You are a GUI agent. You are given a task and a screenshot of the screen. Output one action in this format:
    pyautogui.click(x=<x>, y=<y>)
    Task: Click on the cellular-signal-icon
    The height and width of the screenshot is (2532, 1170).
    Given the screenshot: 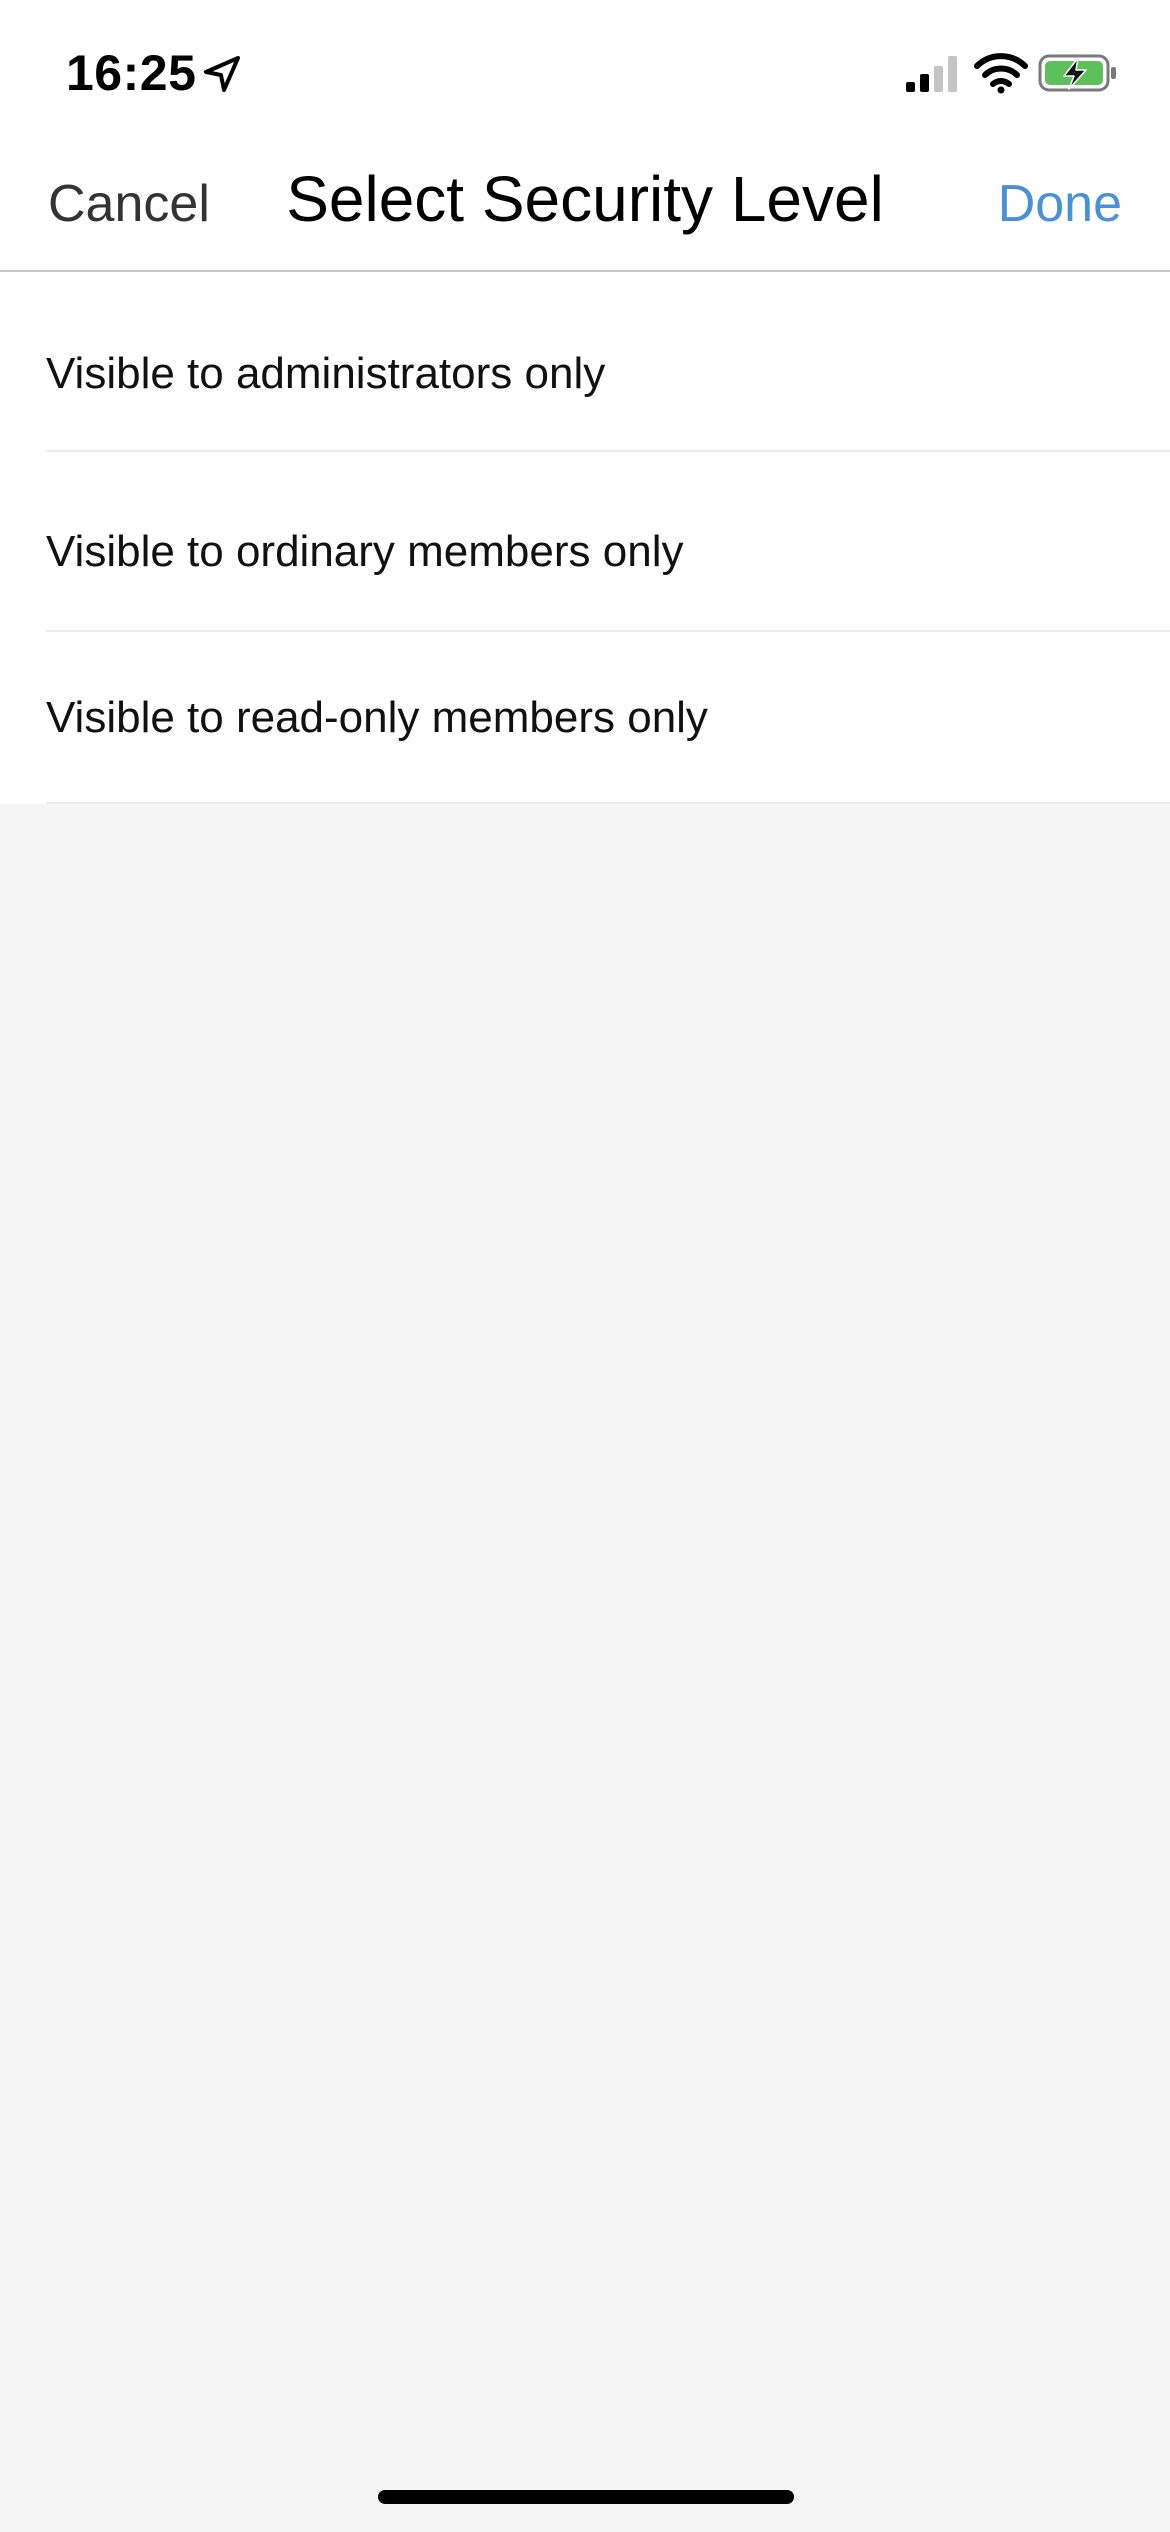 What is the action you would take?
    pyautogui.click(x=931, y=74)
    